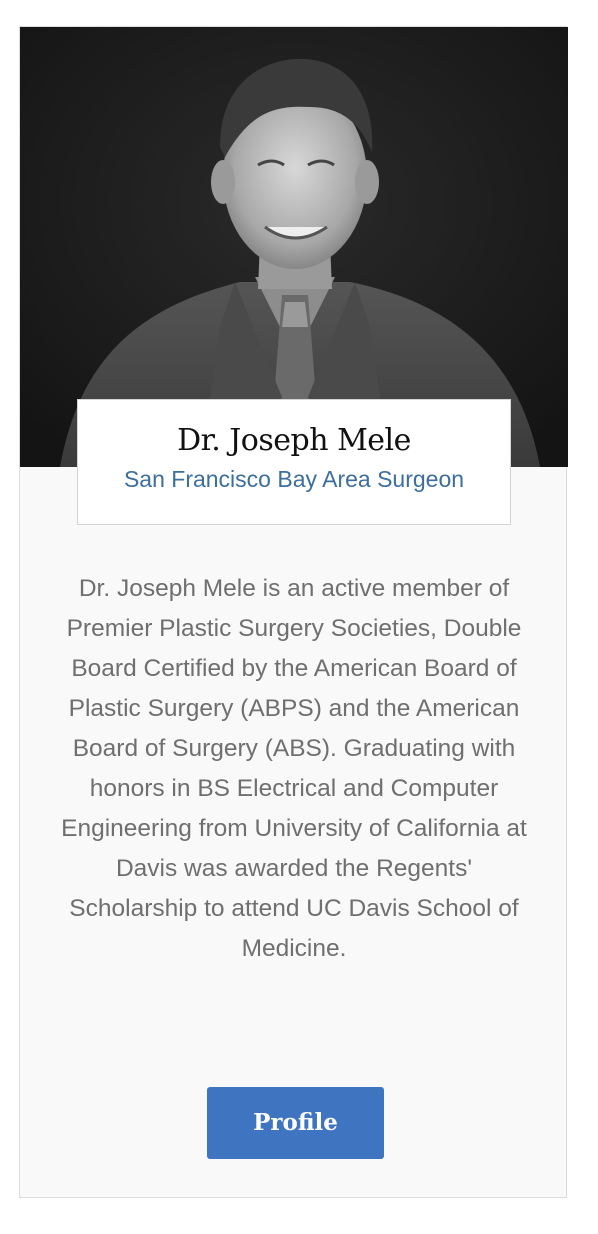 The image size is (598, 1234). What do you see at coordinates (295, 1123) in the screenshot?
I see `profile-button: Profile` at bounding box center [295, 1123].